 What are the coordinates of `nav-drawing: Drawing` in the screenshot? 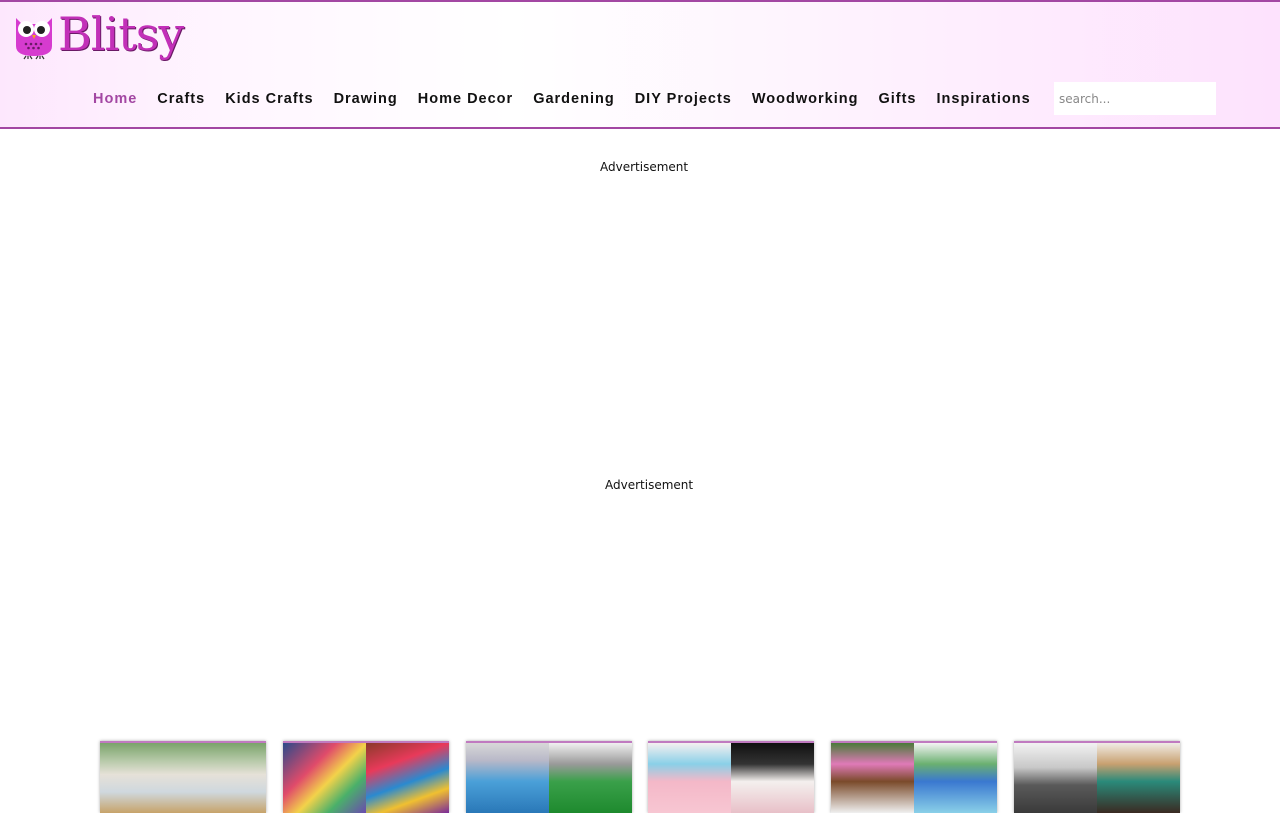 It's located at (366, 99).